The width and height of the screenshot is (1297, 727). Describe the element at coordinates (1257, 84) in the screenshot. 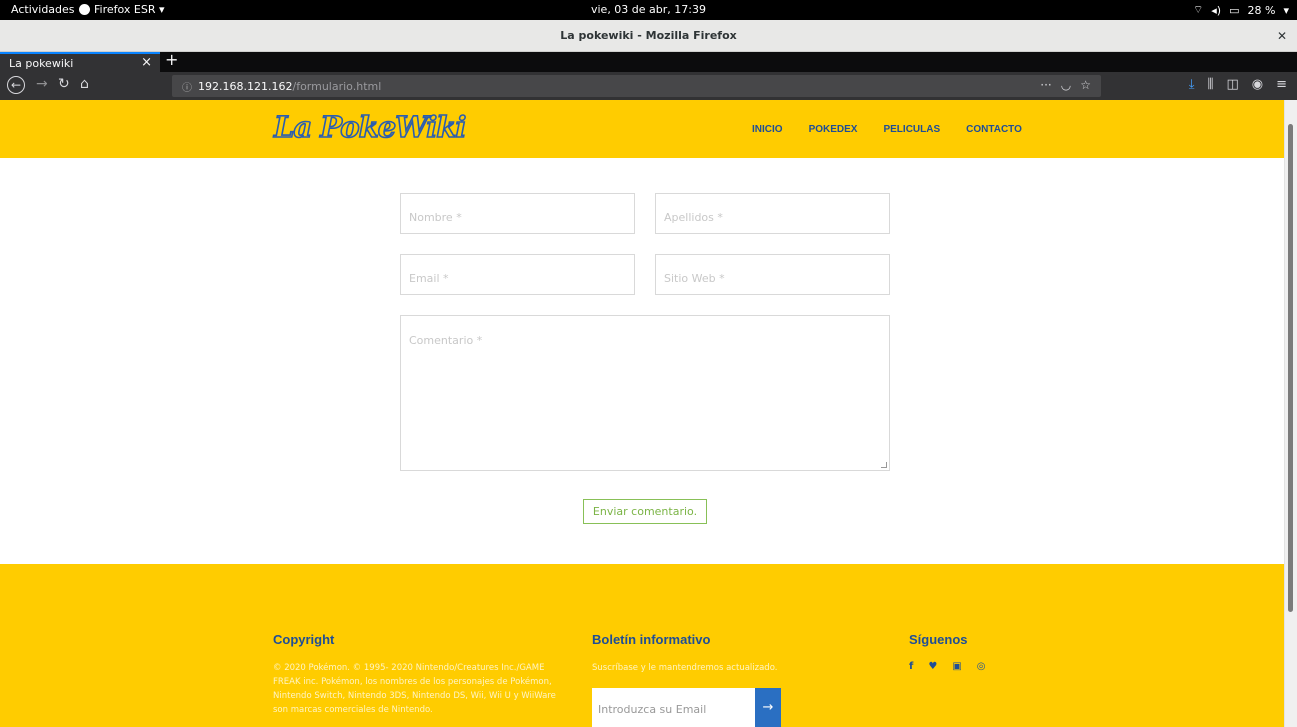

I see `account-icon: ◉` at that location.